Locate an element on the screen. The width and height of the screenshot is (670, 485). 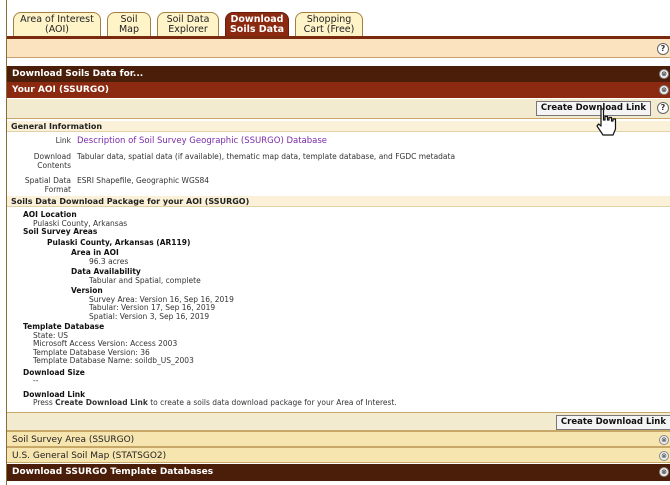
download-size-value: -- is located at coordinates (36, 380).